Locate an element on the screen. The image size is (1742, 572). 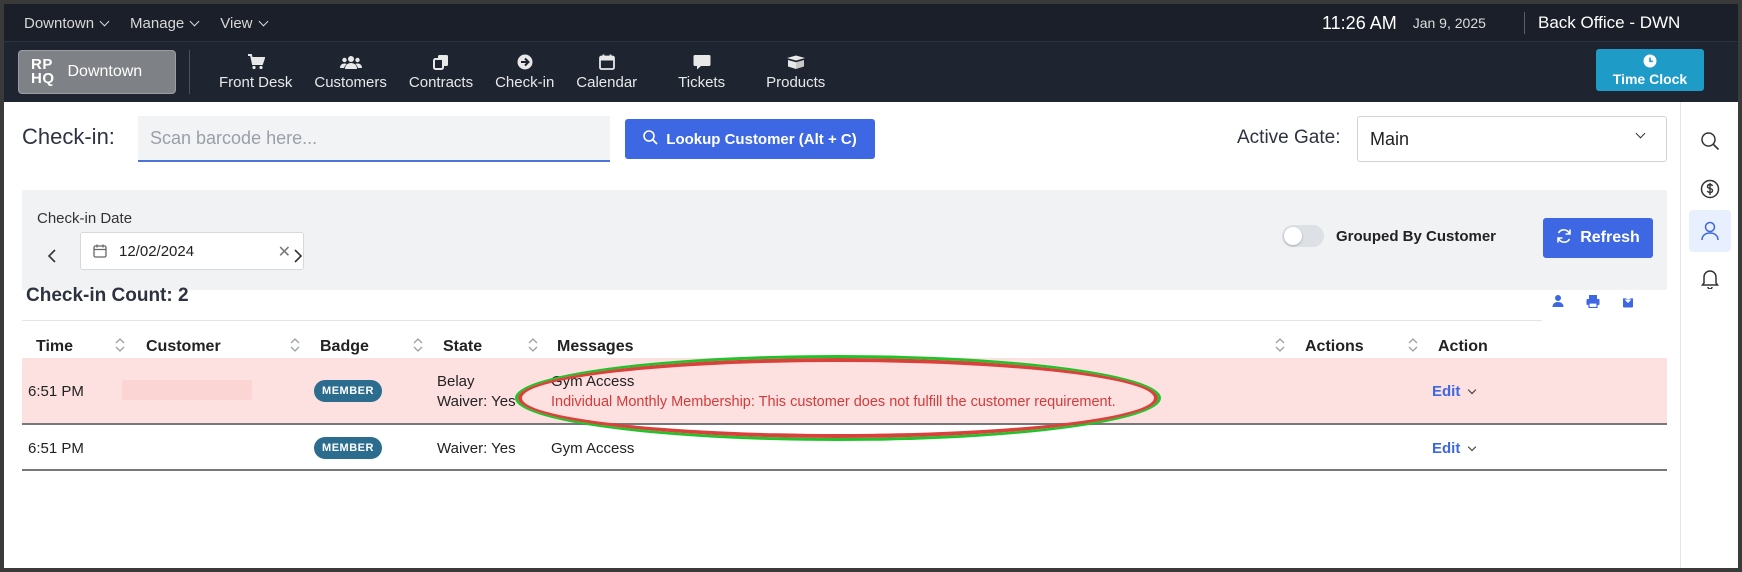
users-icon is located at coordinates (350, 62).